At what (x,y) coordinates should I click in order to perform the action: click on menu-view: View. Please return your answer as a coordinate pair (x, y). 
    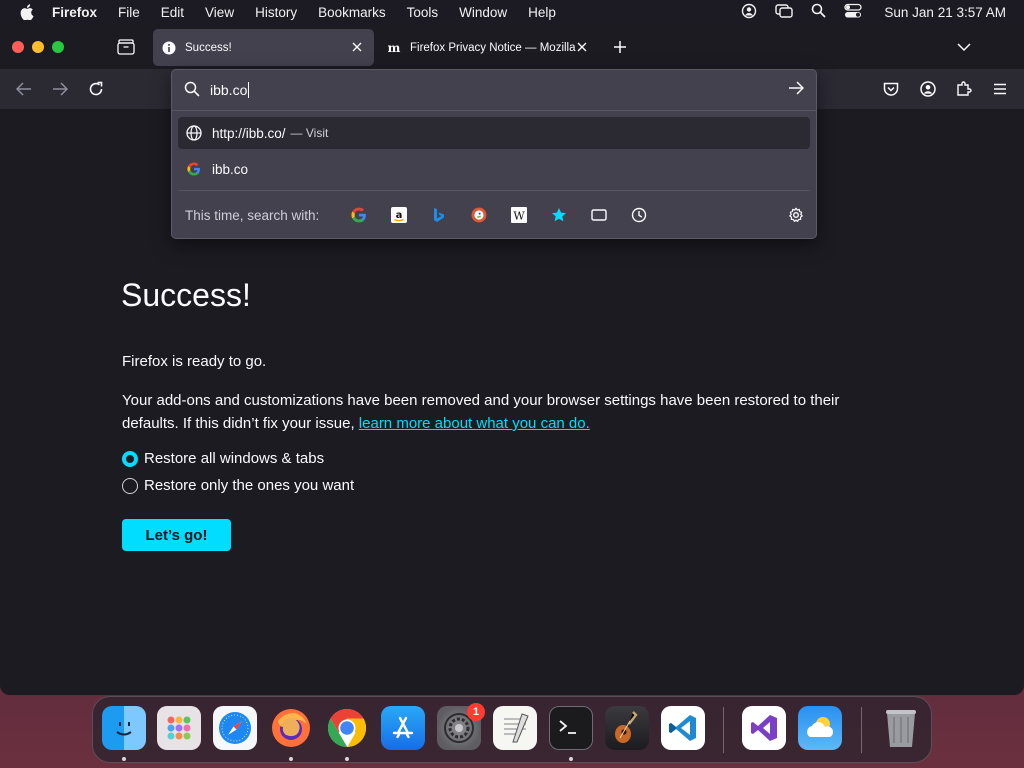
    Looking at the image, I should click on (219, 12).